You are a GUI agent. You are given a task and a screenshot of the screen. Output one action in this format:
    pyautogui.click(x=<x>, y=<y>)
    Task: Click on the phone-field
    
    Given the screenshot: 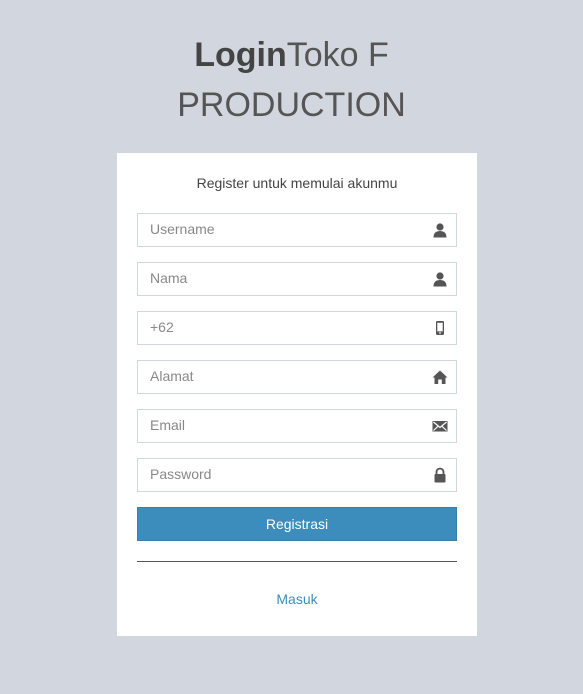 What is the action you would take?
    pyautogui.click(x=297, y=328)
    